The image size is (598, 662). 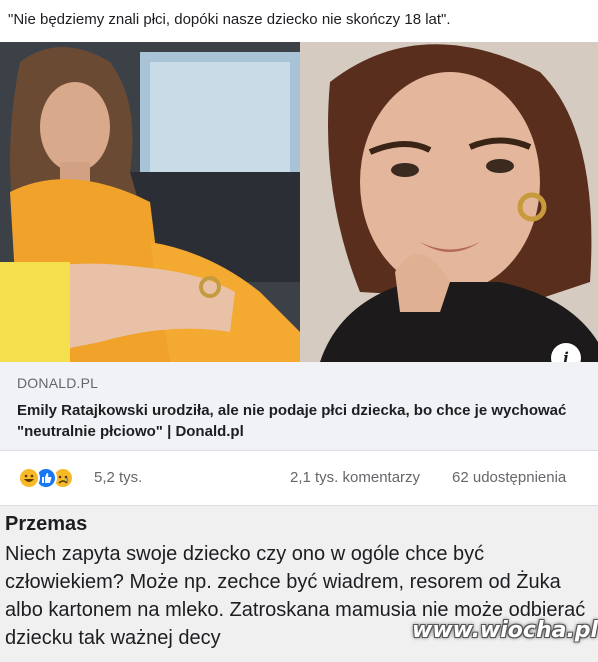 What do you see at coordinates (509, 477) in the screenshot?
I see `shares-count: 62 udostępnienia` at bounding box center [509, 477].